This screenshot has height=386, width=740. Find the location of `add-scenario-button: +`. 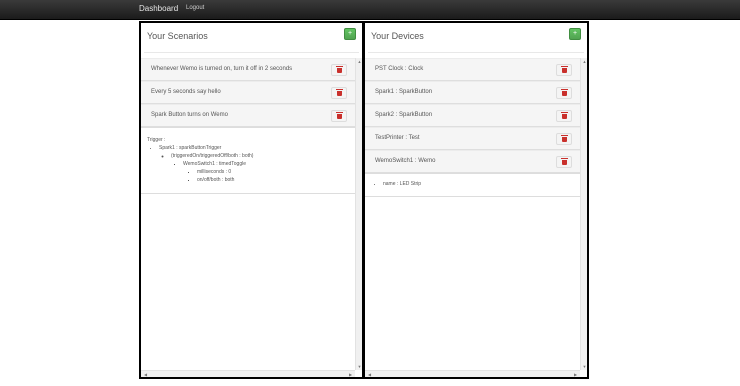

add-scenario-button: + is located at coordinates (350, 34).